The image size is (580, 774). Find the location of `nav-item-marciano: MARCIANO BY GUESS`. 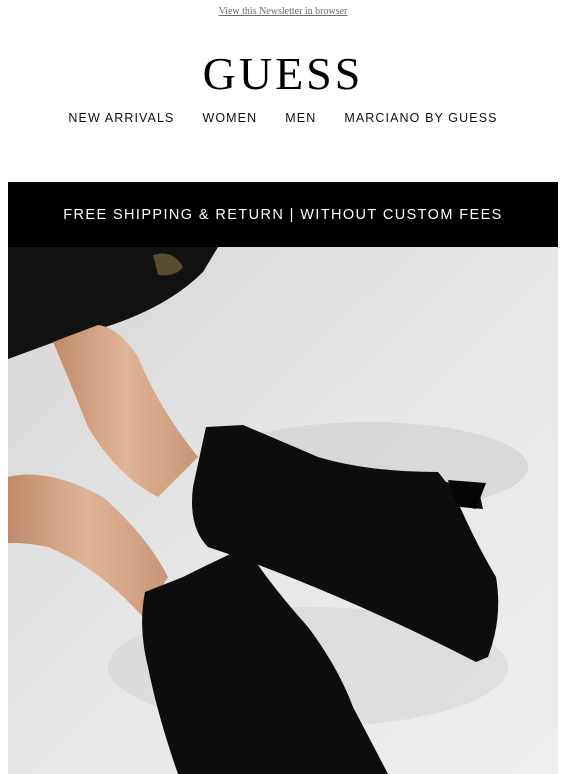

nav-item-marciano: MARCIANO BY GUESS is located at coordinates (420, 118).